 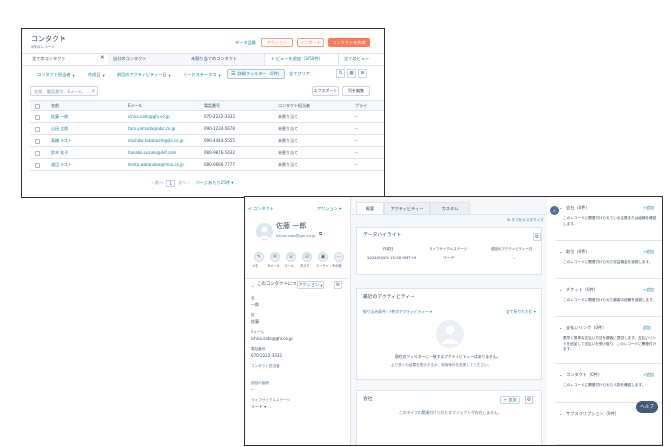 What do you see at coordinates (152, 153) in the screenshot?
I see `email-cell: hanako.suzuki@def.com` at bounding box center [152, 153].